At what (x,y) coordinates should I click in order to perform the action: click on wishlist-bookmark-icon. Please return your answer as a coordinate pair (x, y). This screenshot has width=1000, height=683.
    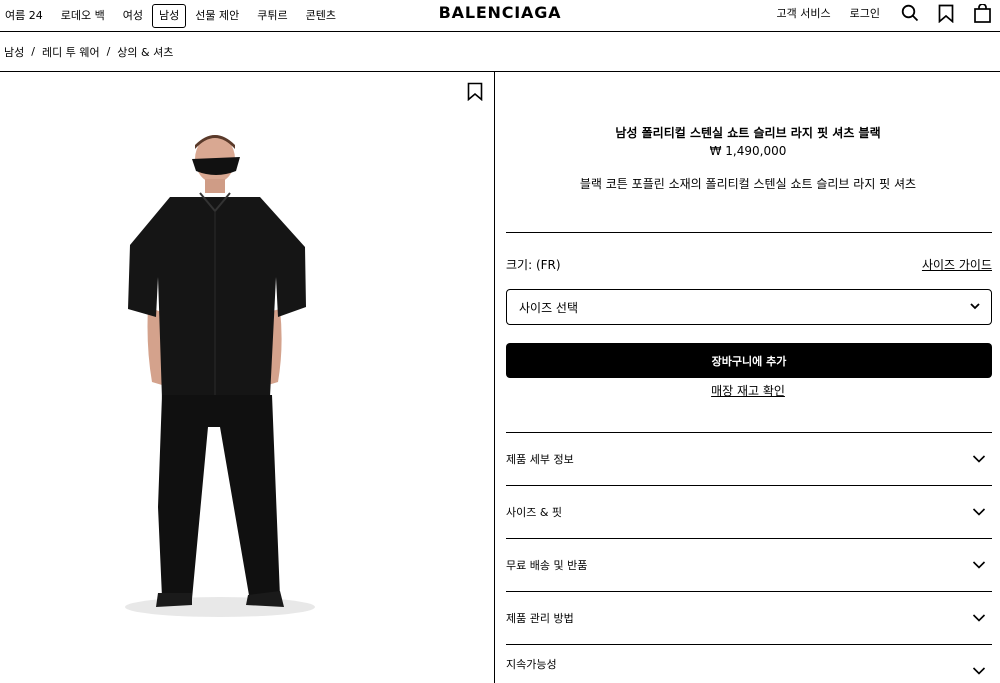
    Looking at the image, I should click on (476, 92).